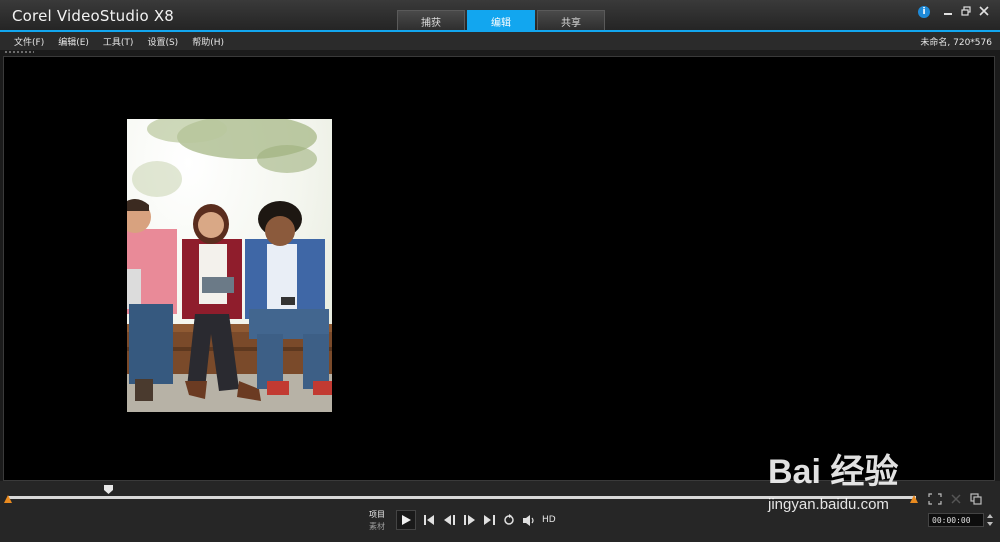 The image size is (1000, 542). I want to click on menu-items: 文件(F) 编辑(E) 工具(T) 设置(S) 帮助(H), so click(119, 41).